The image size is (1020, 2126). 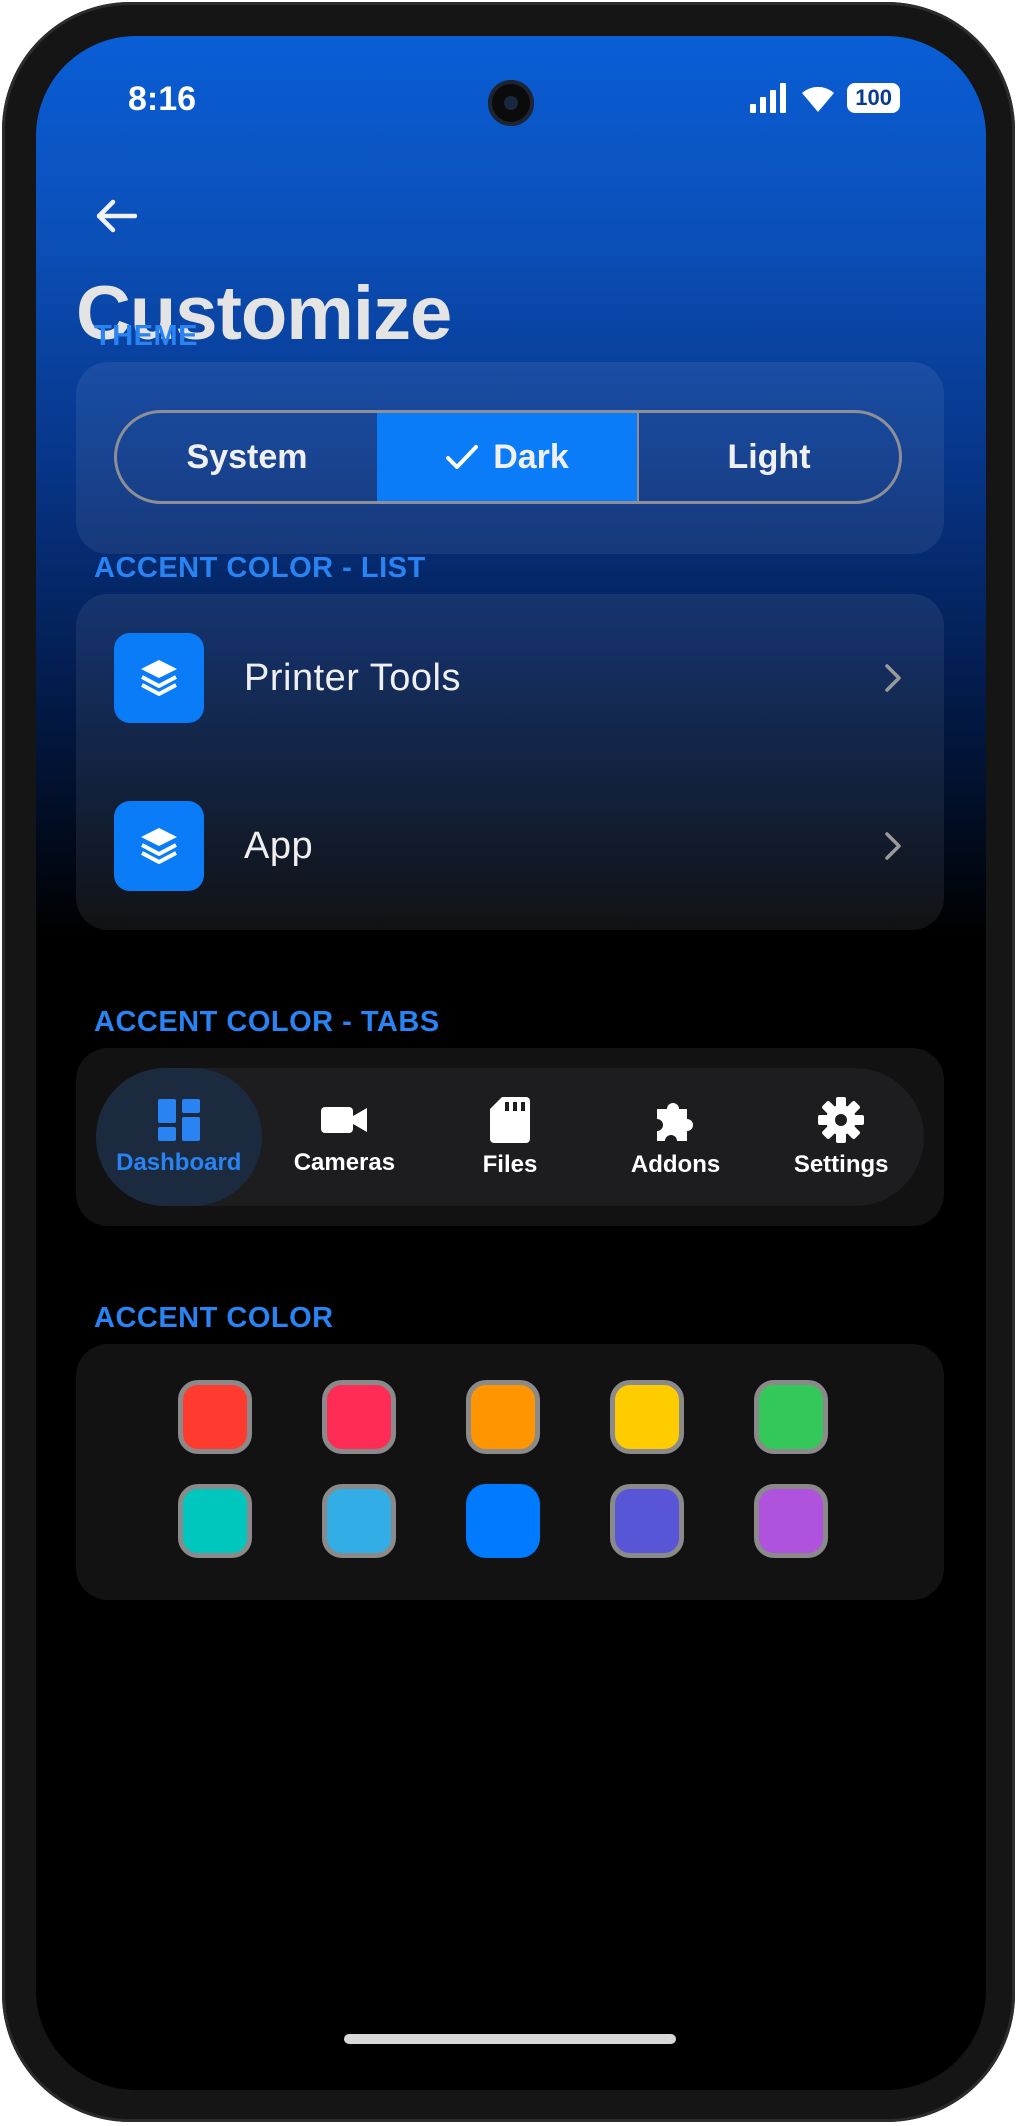 I want to click on theme-option-light: Light, so click(x=769, y=457).